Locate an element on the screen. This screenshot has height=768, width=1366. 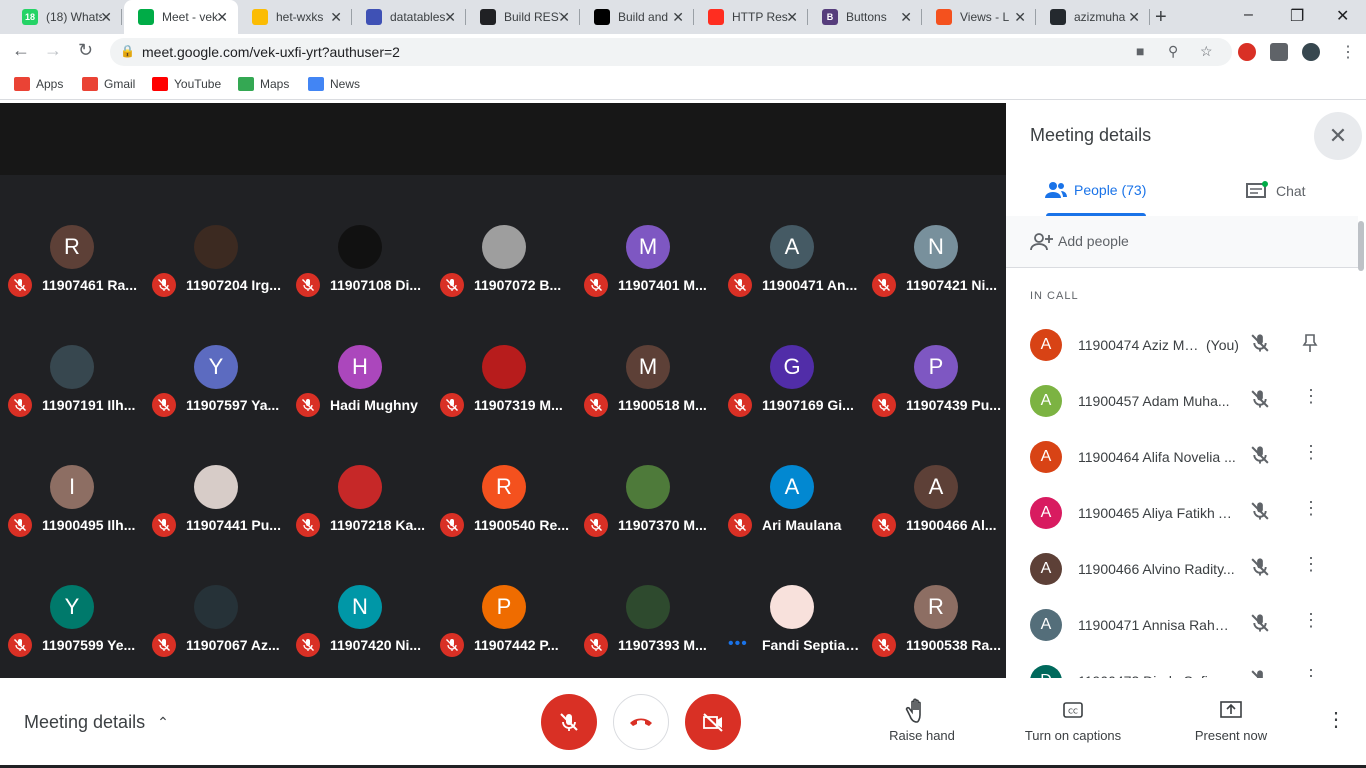
captions-button: CC Turn on captions is located at coordinates (1073, 720).